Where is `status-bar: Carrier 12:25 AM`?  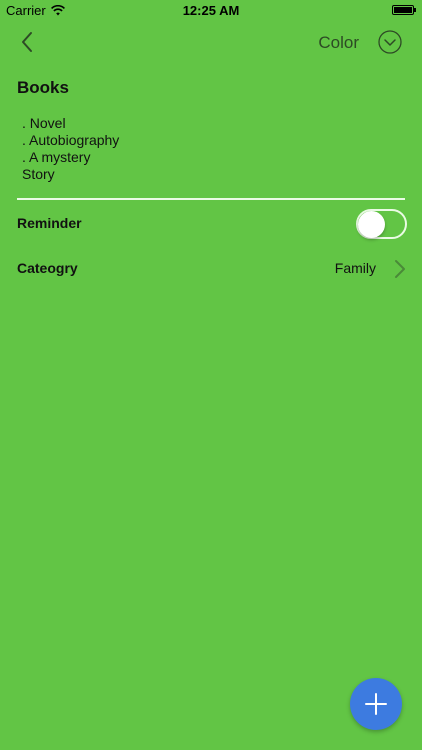 status-bar: Carrier 12:25 AM is located at coordinates (211, 11).